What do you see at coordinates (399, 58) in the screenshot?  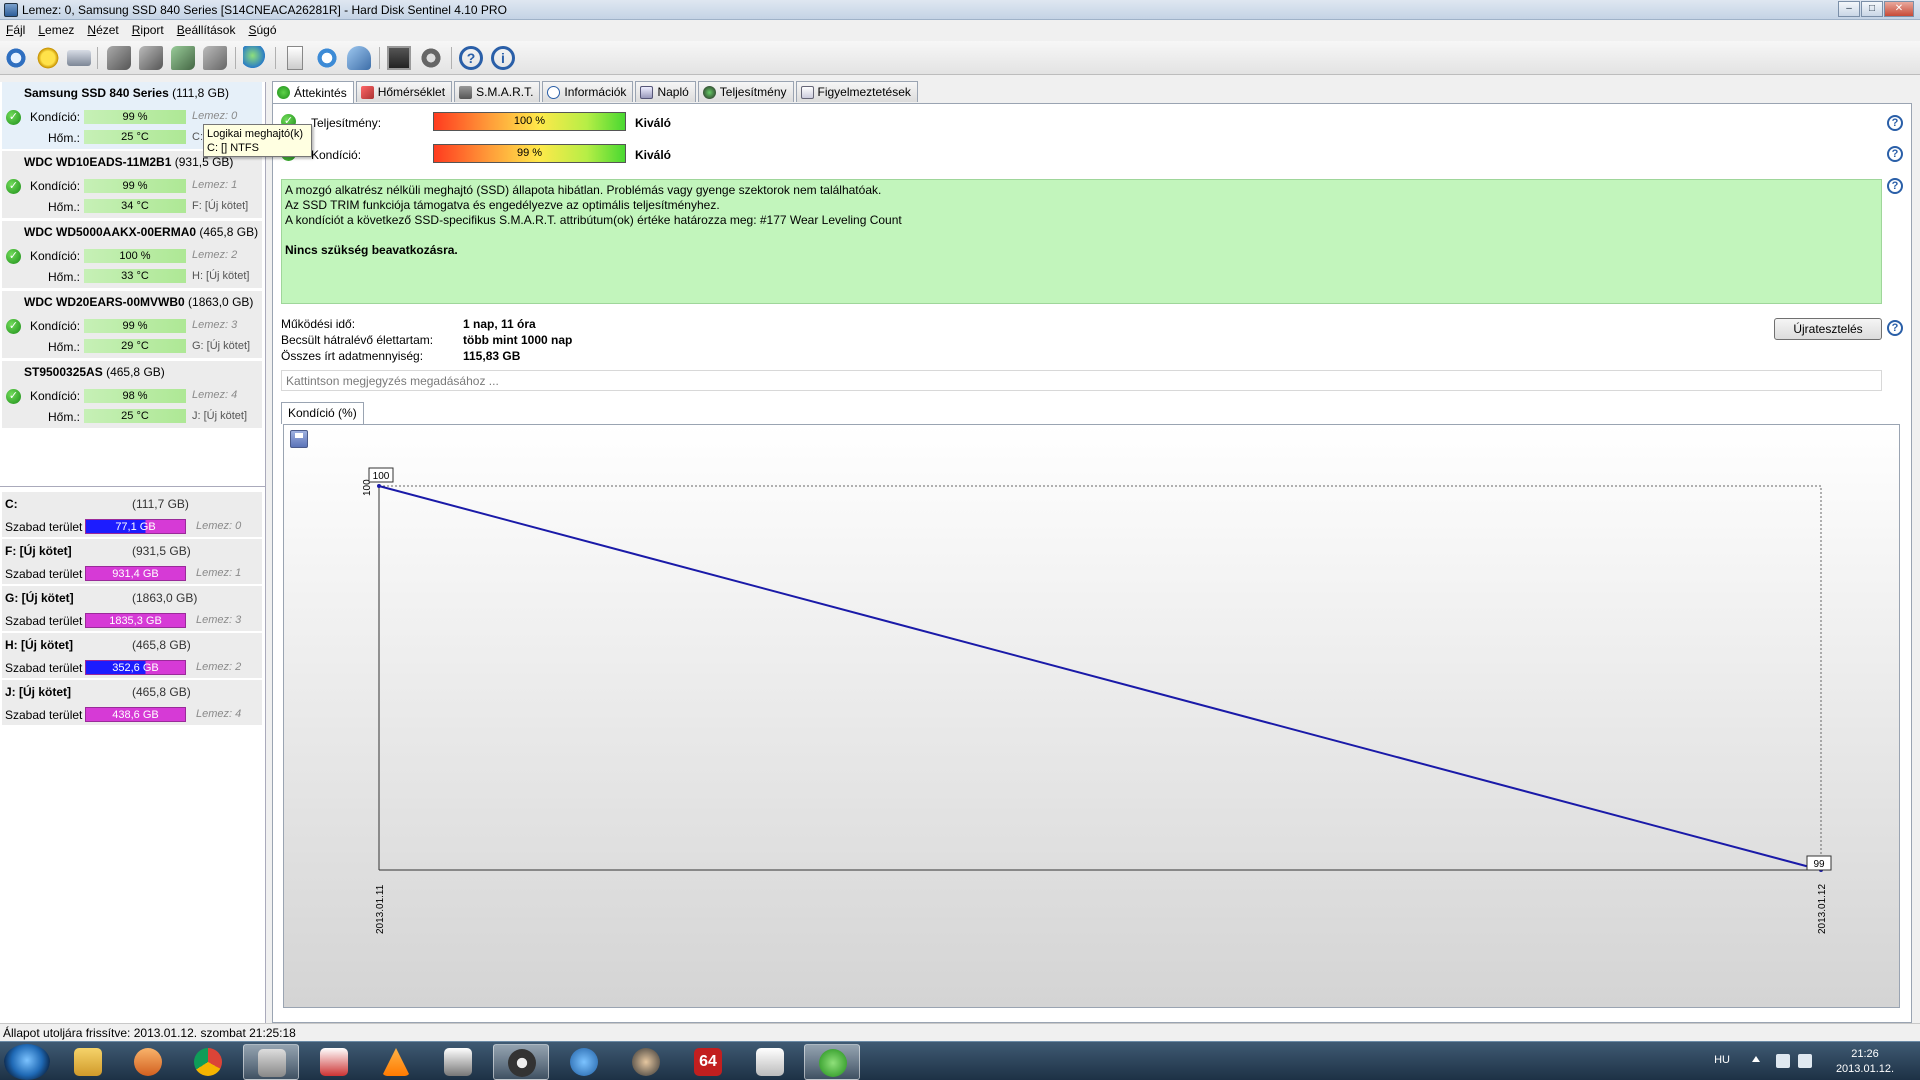 I see `monitor-icon` at bounding box center [399, 58].